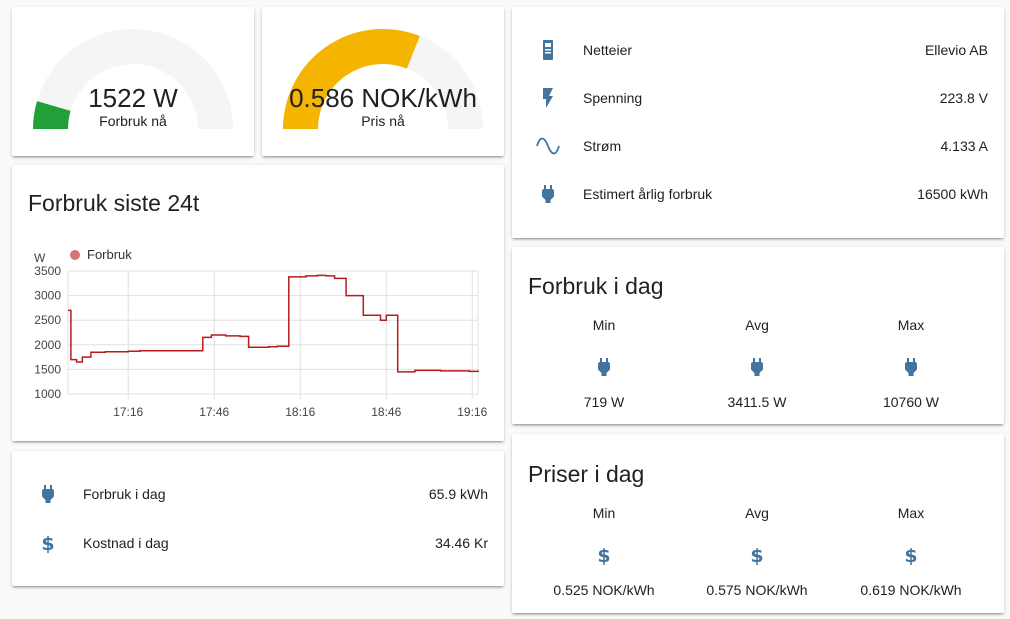 Image resolution: width=1010 pixels, height=619 pixels. I want to click on y-axis-unit: W, so click(40, 258).